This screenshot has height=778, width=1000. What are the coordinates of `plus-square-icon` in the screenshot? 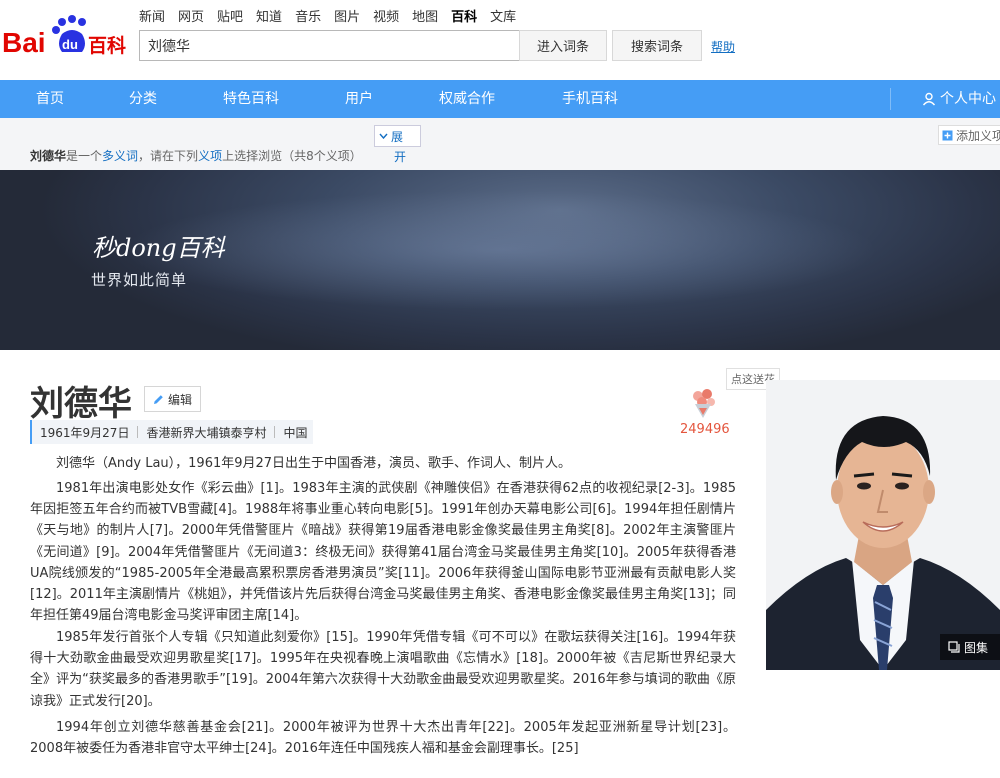 It's located at (947, 135).